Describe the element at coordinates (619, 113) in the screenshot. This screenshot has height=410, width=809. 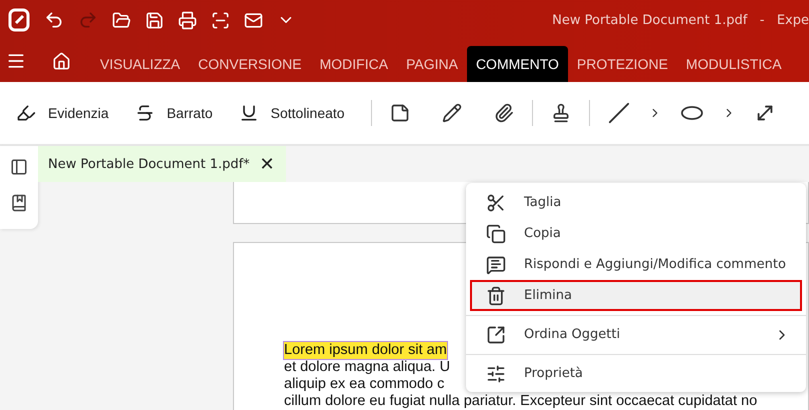
I see `line-button` at that location.